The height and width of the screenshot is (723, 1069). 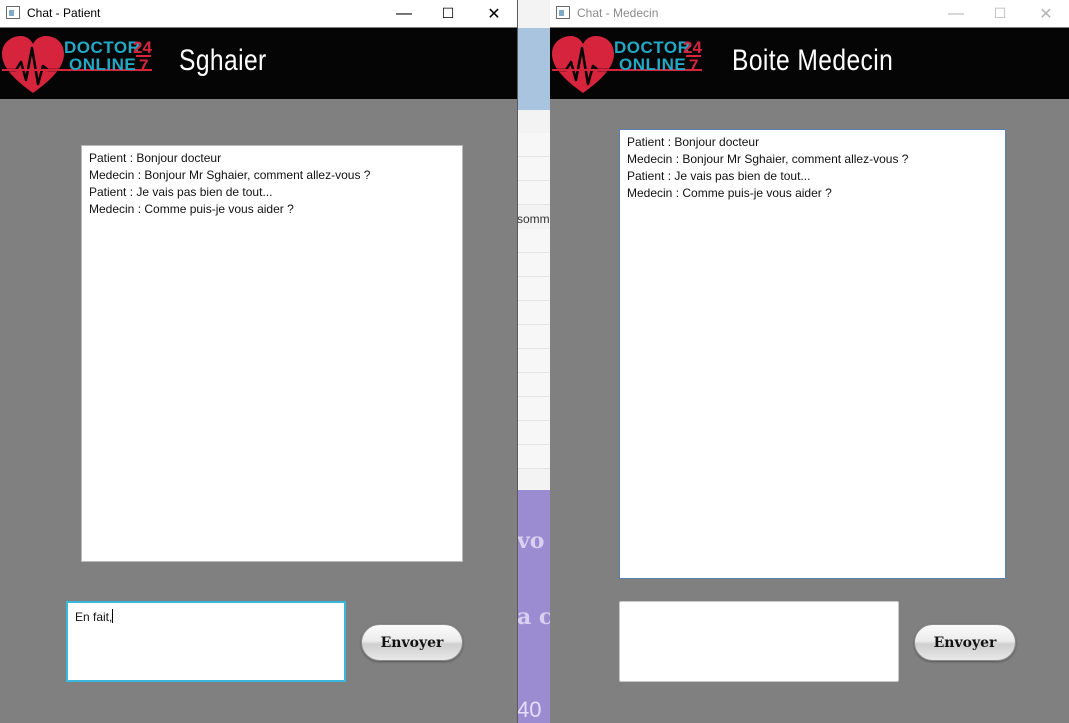 What do you see at coordinates (94, 617) in the screenshot?
I see `message-input-value: En fait,` at bounding box center [94, 617].